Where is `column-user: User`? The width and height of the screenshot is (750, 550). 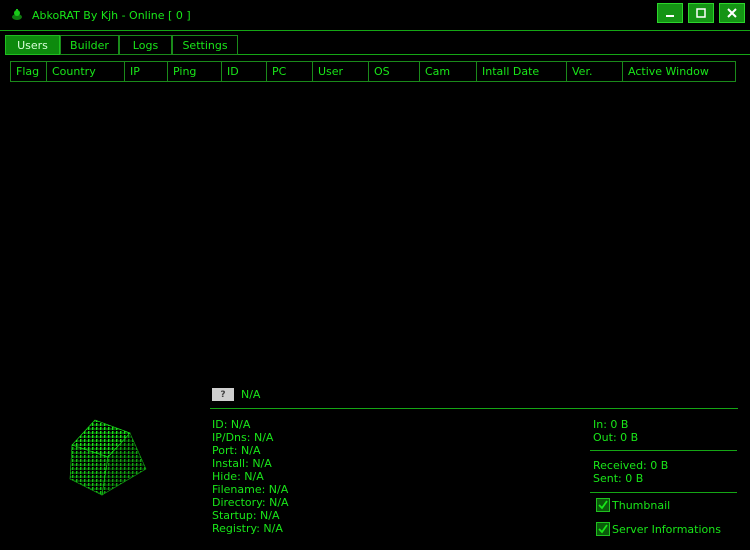 column-user: User is located at coordinates (341, 71).